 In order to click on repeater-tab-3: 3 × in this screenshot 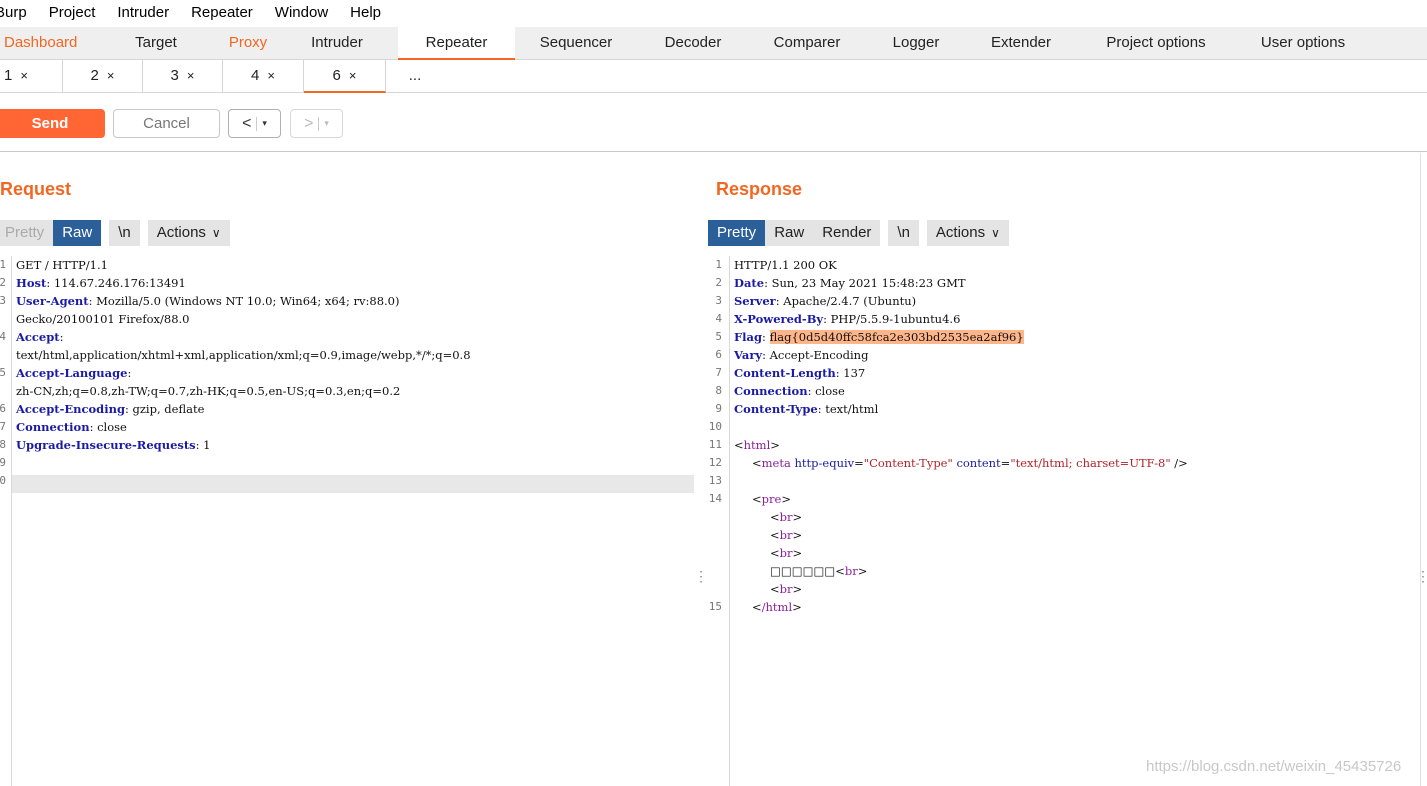, I will do `click(183, 76)`.